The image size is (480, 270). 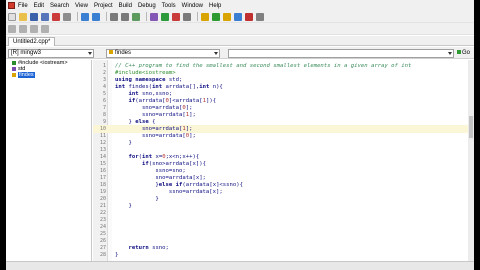 What do you see at coordinates (114, 16) in the screenshot?
I see `find-icon` at bounding box center [114, 16].